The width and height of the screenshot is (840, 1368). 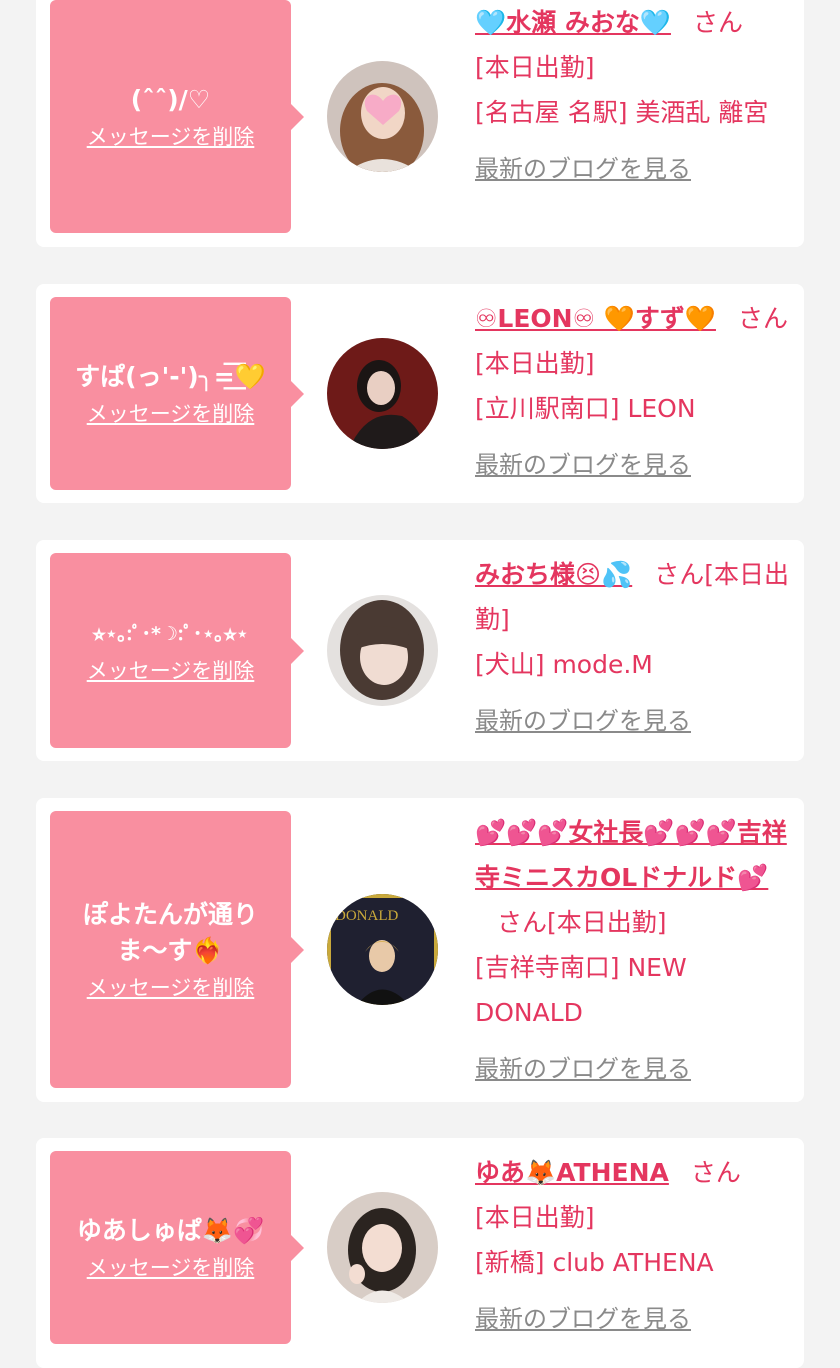 I want to click on shop-location: [吉祥寺南口] NEW DONALD, so click(x=581, y=990).